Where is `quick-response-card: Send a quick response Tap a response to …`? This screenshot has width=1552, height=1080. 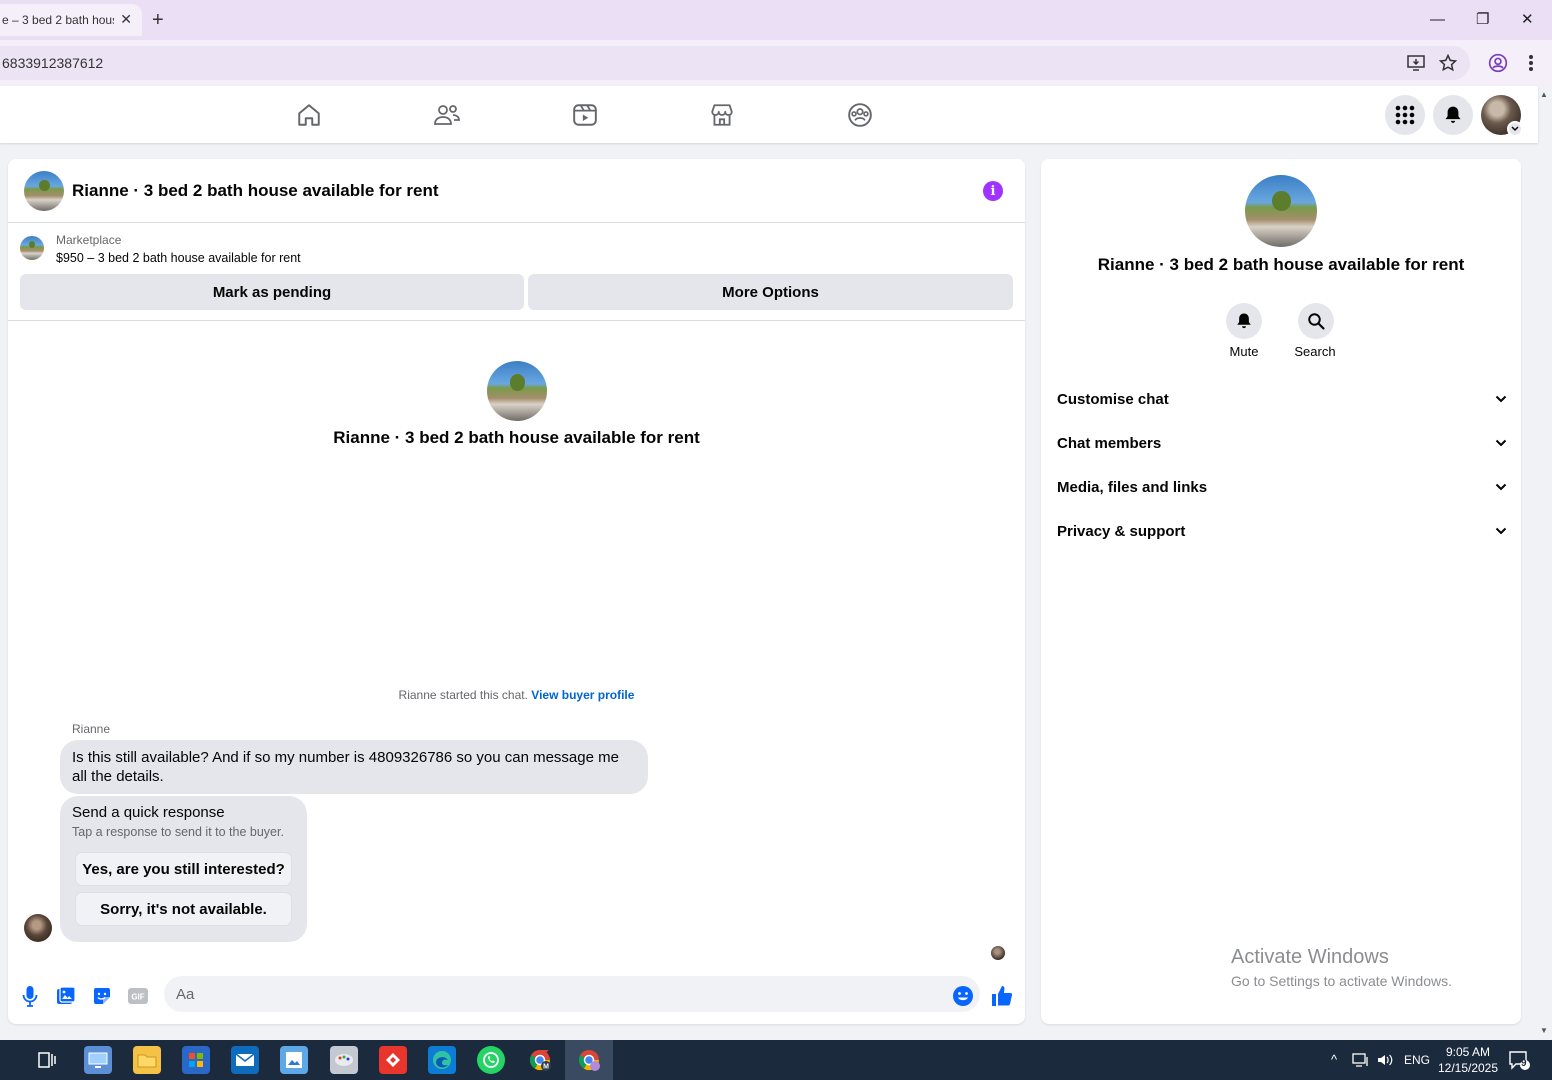 quick-response-card: Send a quick response Tap a response to … is located at coordinates (183, 869).